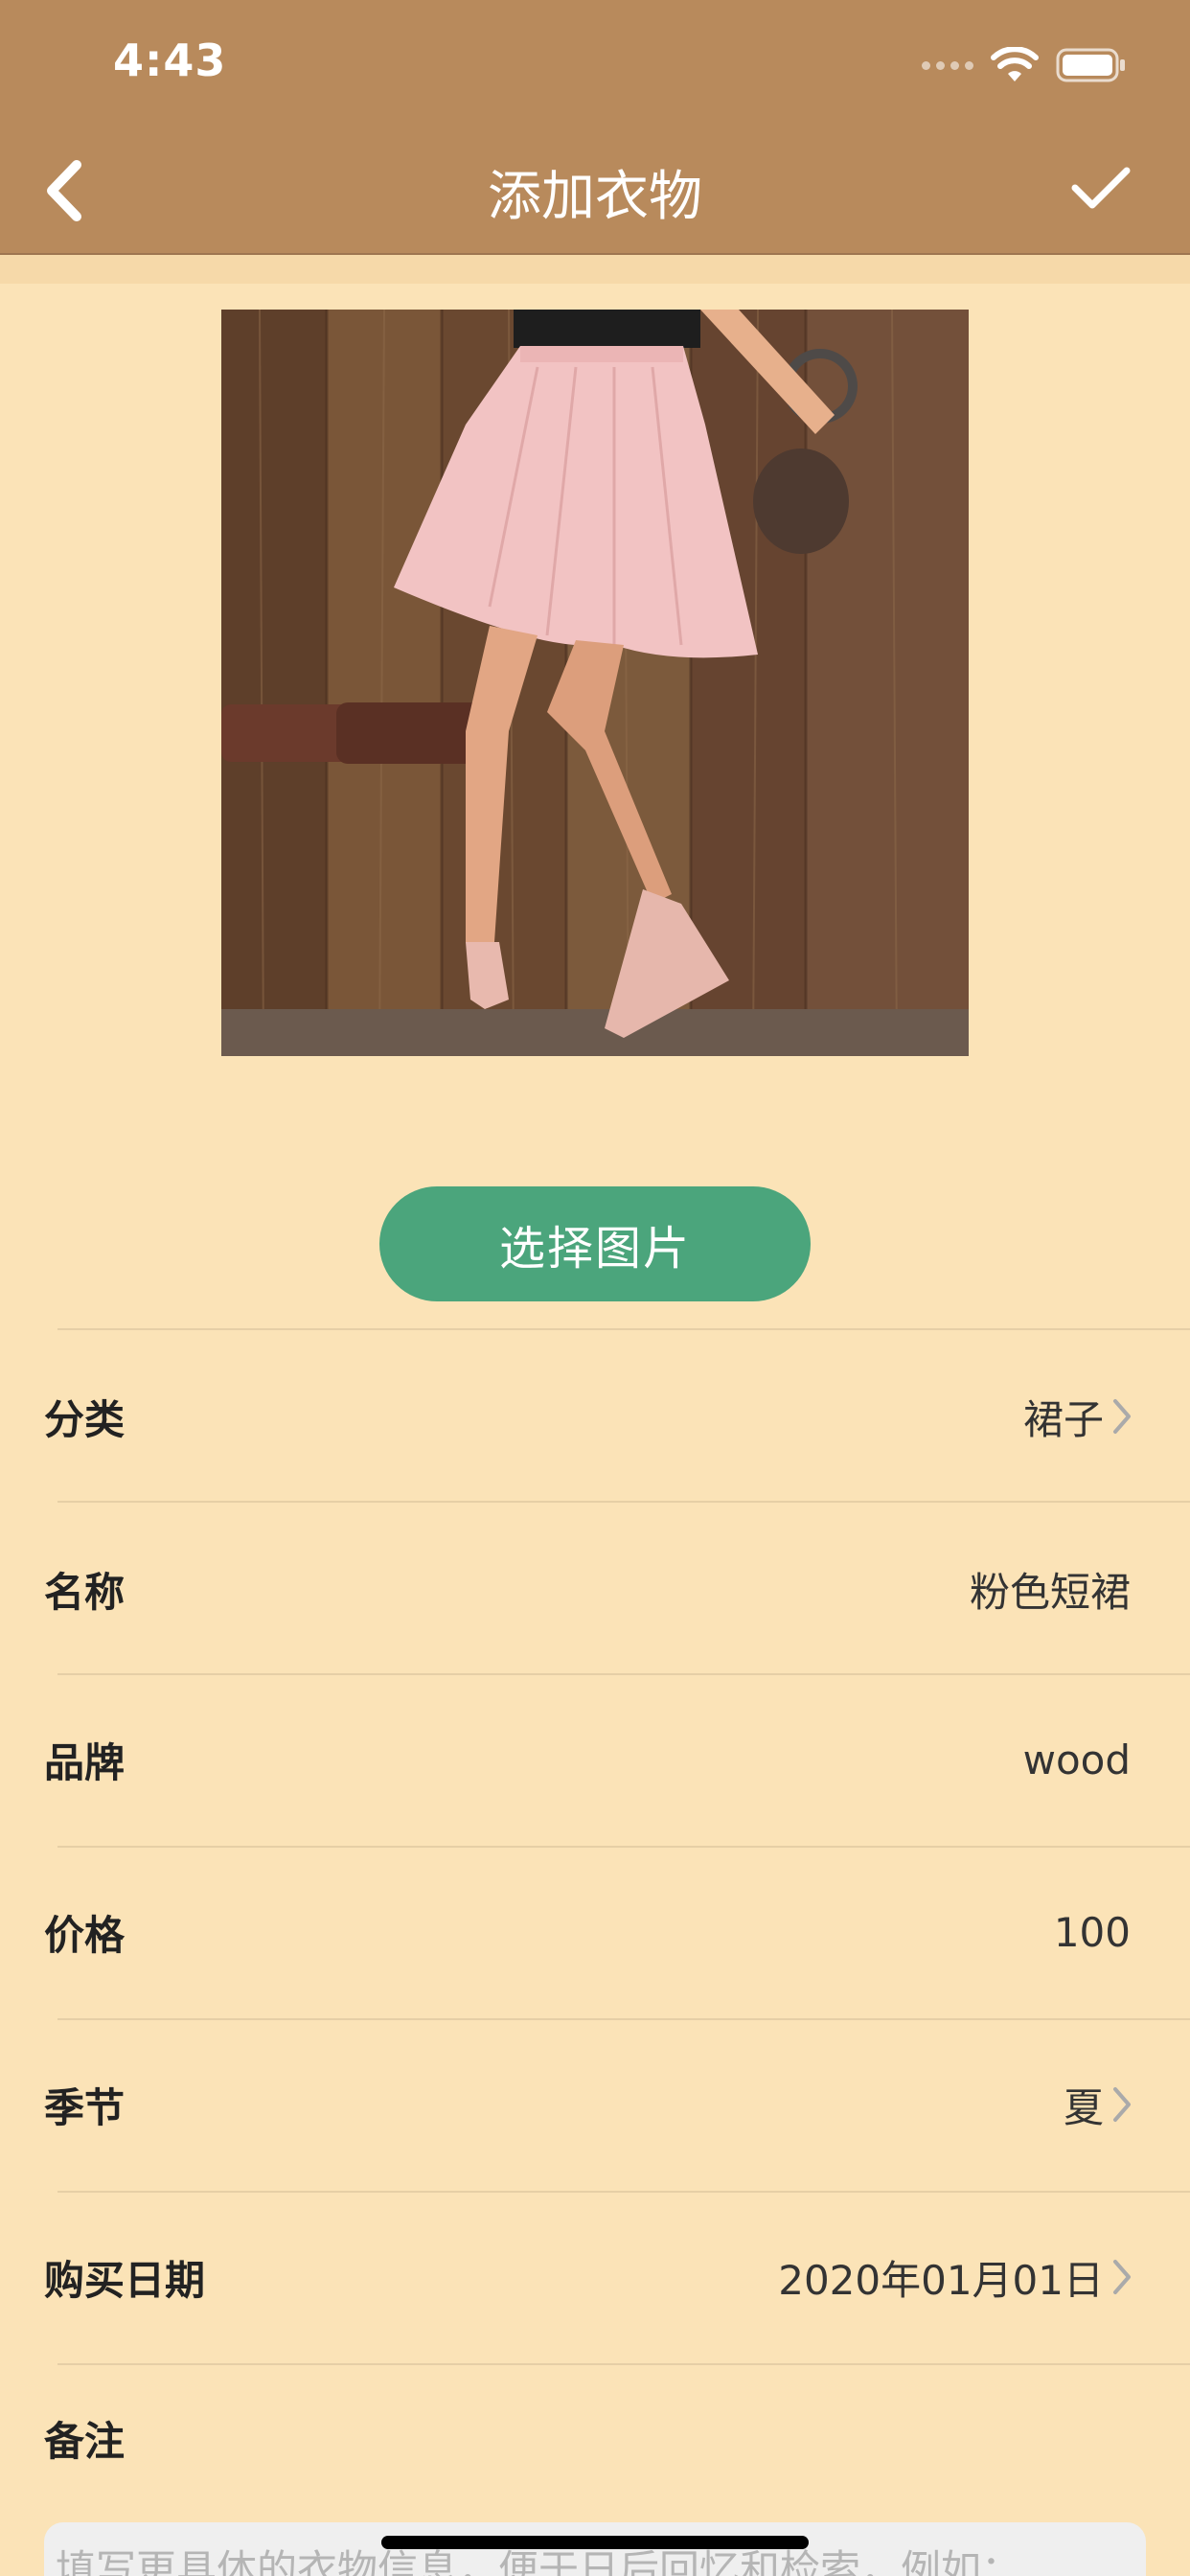 Image resolution: width=1190 pixels, height=2576 pixels. Describe the element at coordinates (595, 2104) in the screenshot. I see `season-row: 季节 夏` at that location.